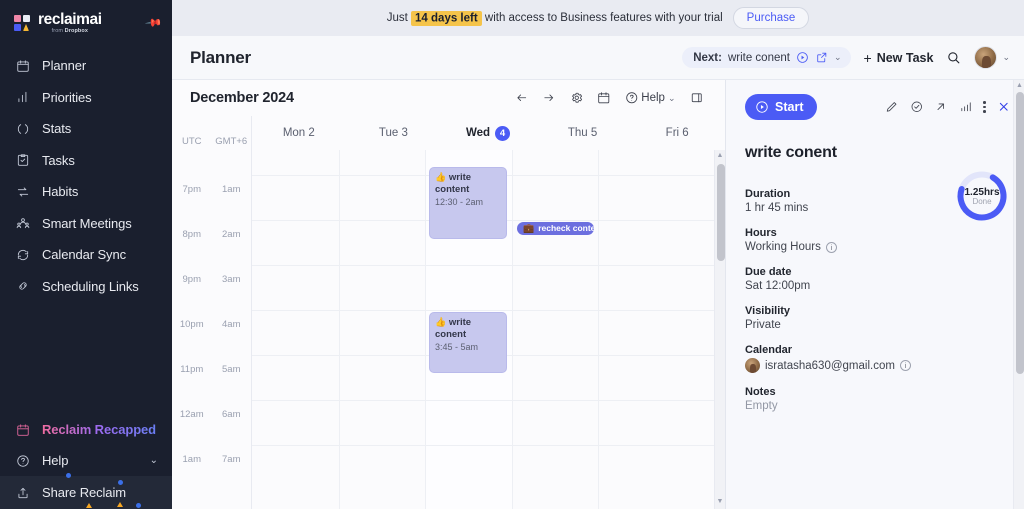 The image size is (1024, 509). I want to click on new-task-label: New Task, so click(905, 57).